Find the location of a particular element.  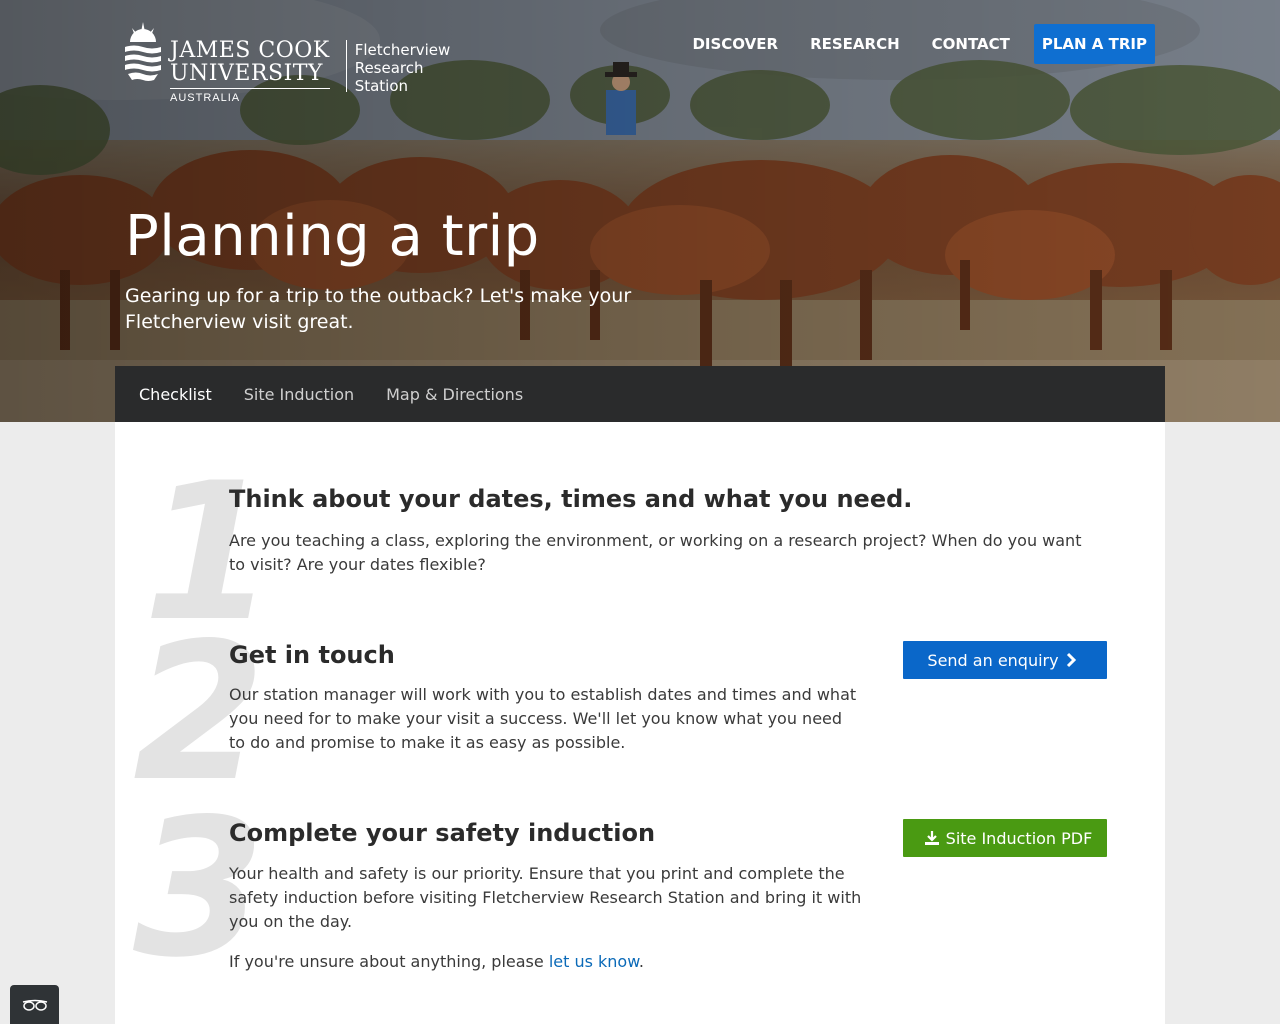

station-name-line1: Fletcherview is located at coordinates (402, 50).